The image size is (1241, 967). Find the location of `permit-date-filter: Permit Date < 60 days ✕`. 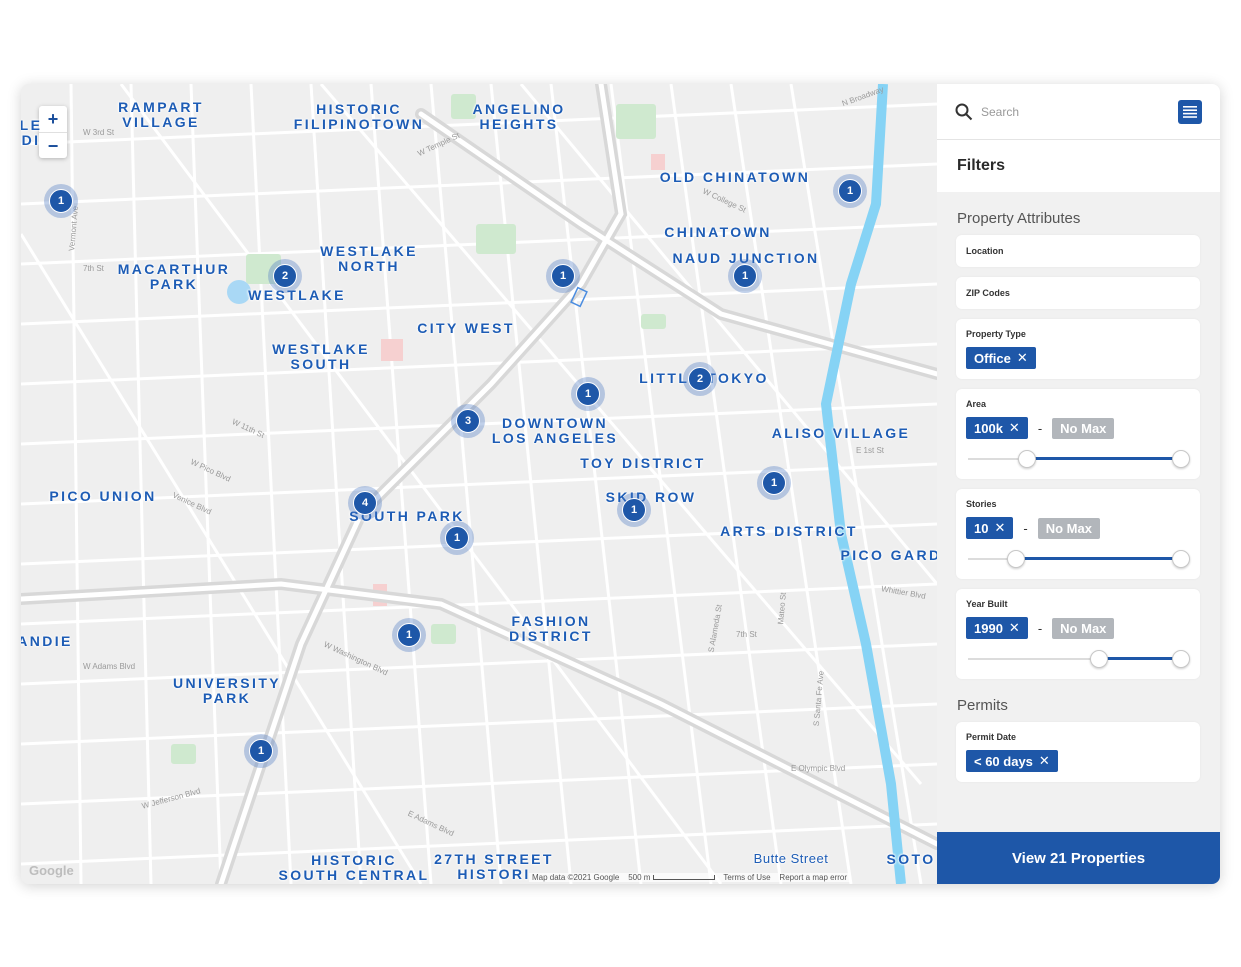

permit-date-filter: Permit Date < 60 days ✕ is located at coordinates (1078, 752).